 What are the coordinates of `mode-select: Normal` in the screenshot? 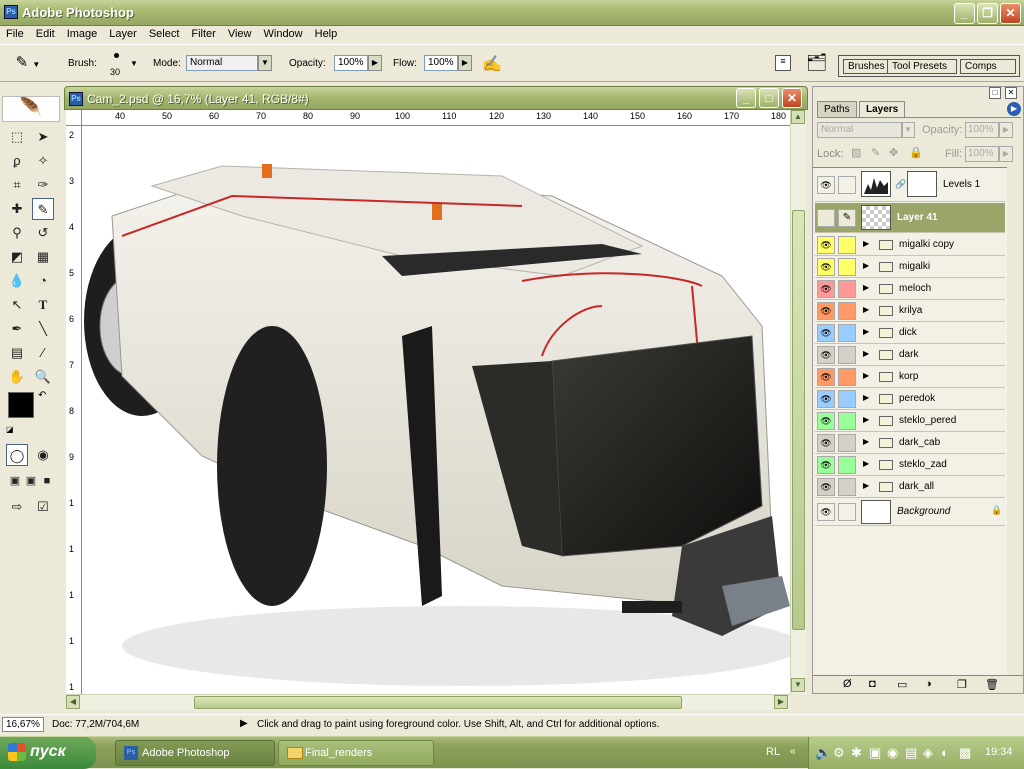 It's located at (222, 63).